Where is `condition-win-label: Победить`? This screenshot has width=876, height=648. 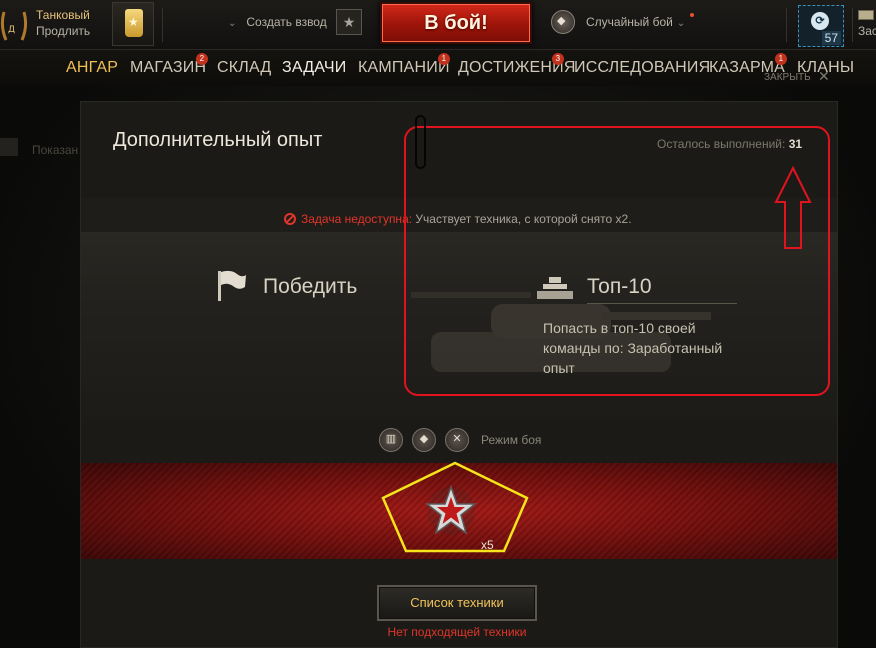
condition-win-label: Победить is located at coordinates (310, 286).